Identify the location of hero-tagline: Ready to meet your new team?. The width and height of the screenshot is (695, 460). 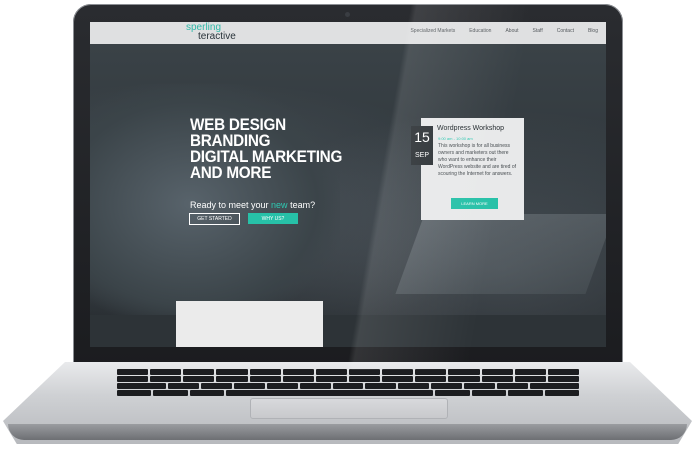
(252, 205).